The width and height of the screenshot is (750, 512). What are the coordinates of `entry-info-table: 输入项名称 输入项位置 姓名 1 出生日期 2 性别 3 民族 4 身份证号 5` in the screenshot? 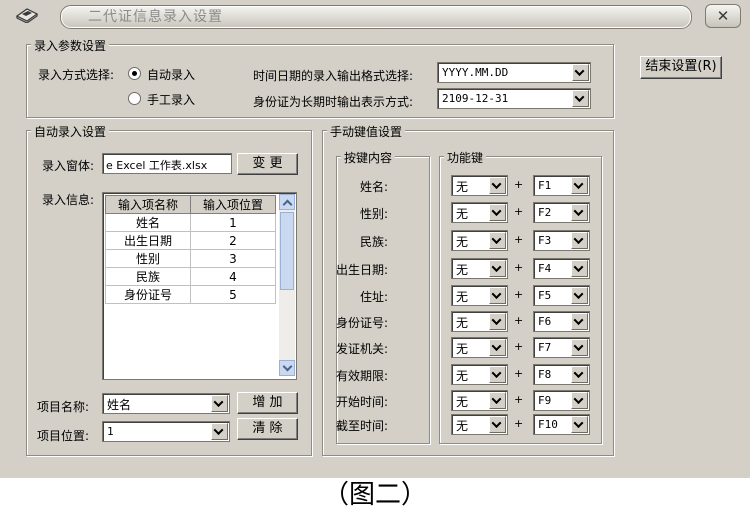 It's located at (199, 286).